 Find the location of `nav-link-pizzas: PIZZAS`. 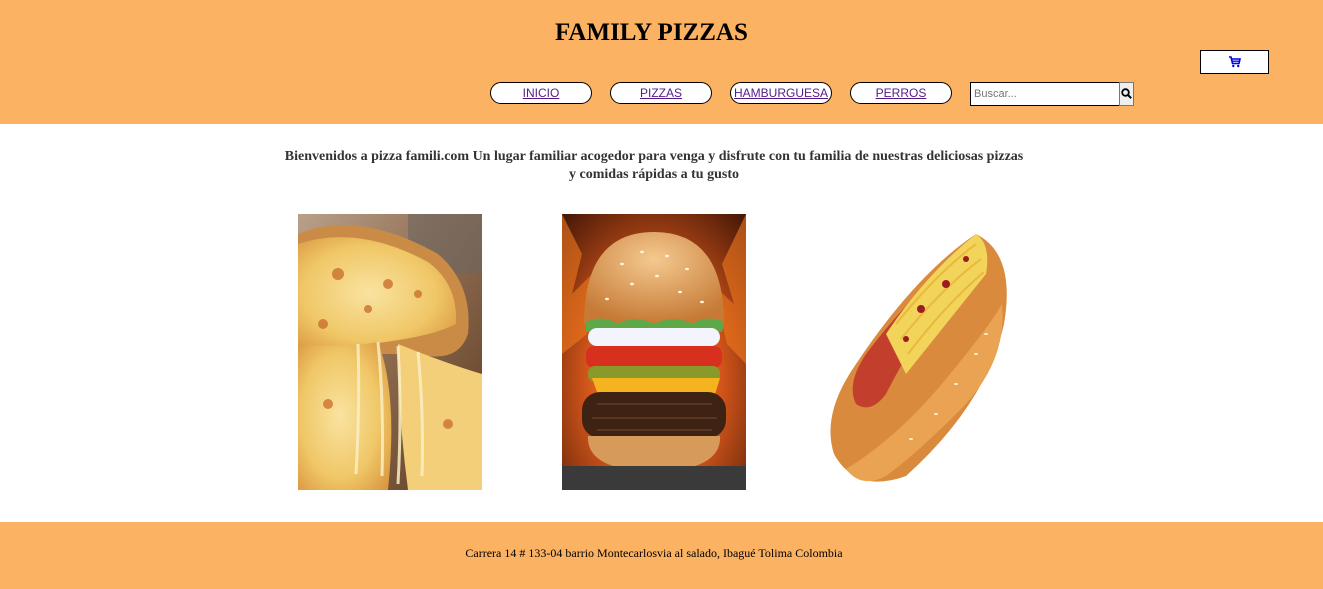

nav-link-pizzas: PIZZAS is located at coordinates (661, 93).